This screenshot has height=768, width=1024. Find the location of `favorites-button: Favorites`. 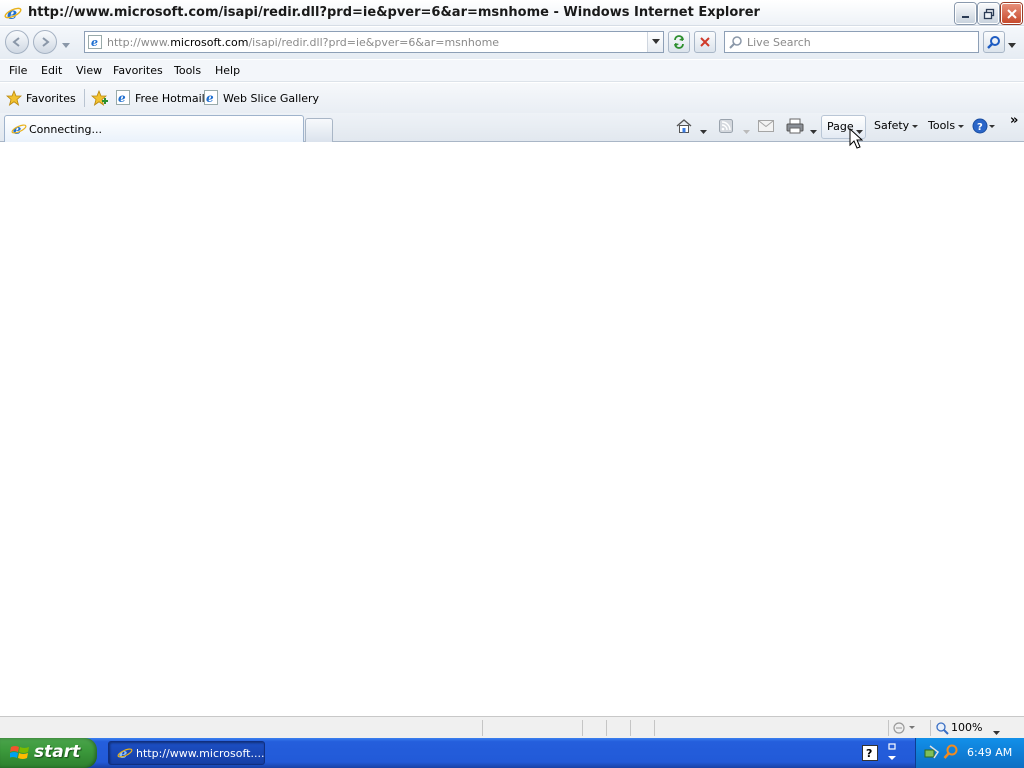

favorites-button: Favorites is located at coordinates (51, 98).